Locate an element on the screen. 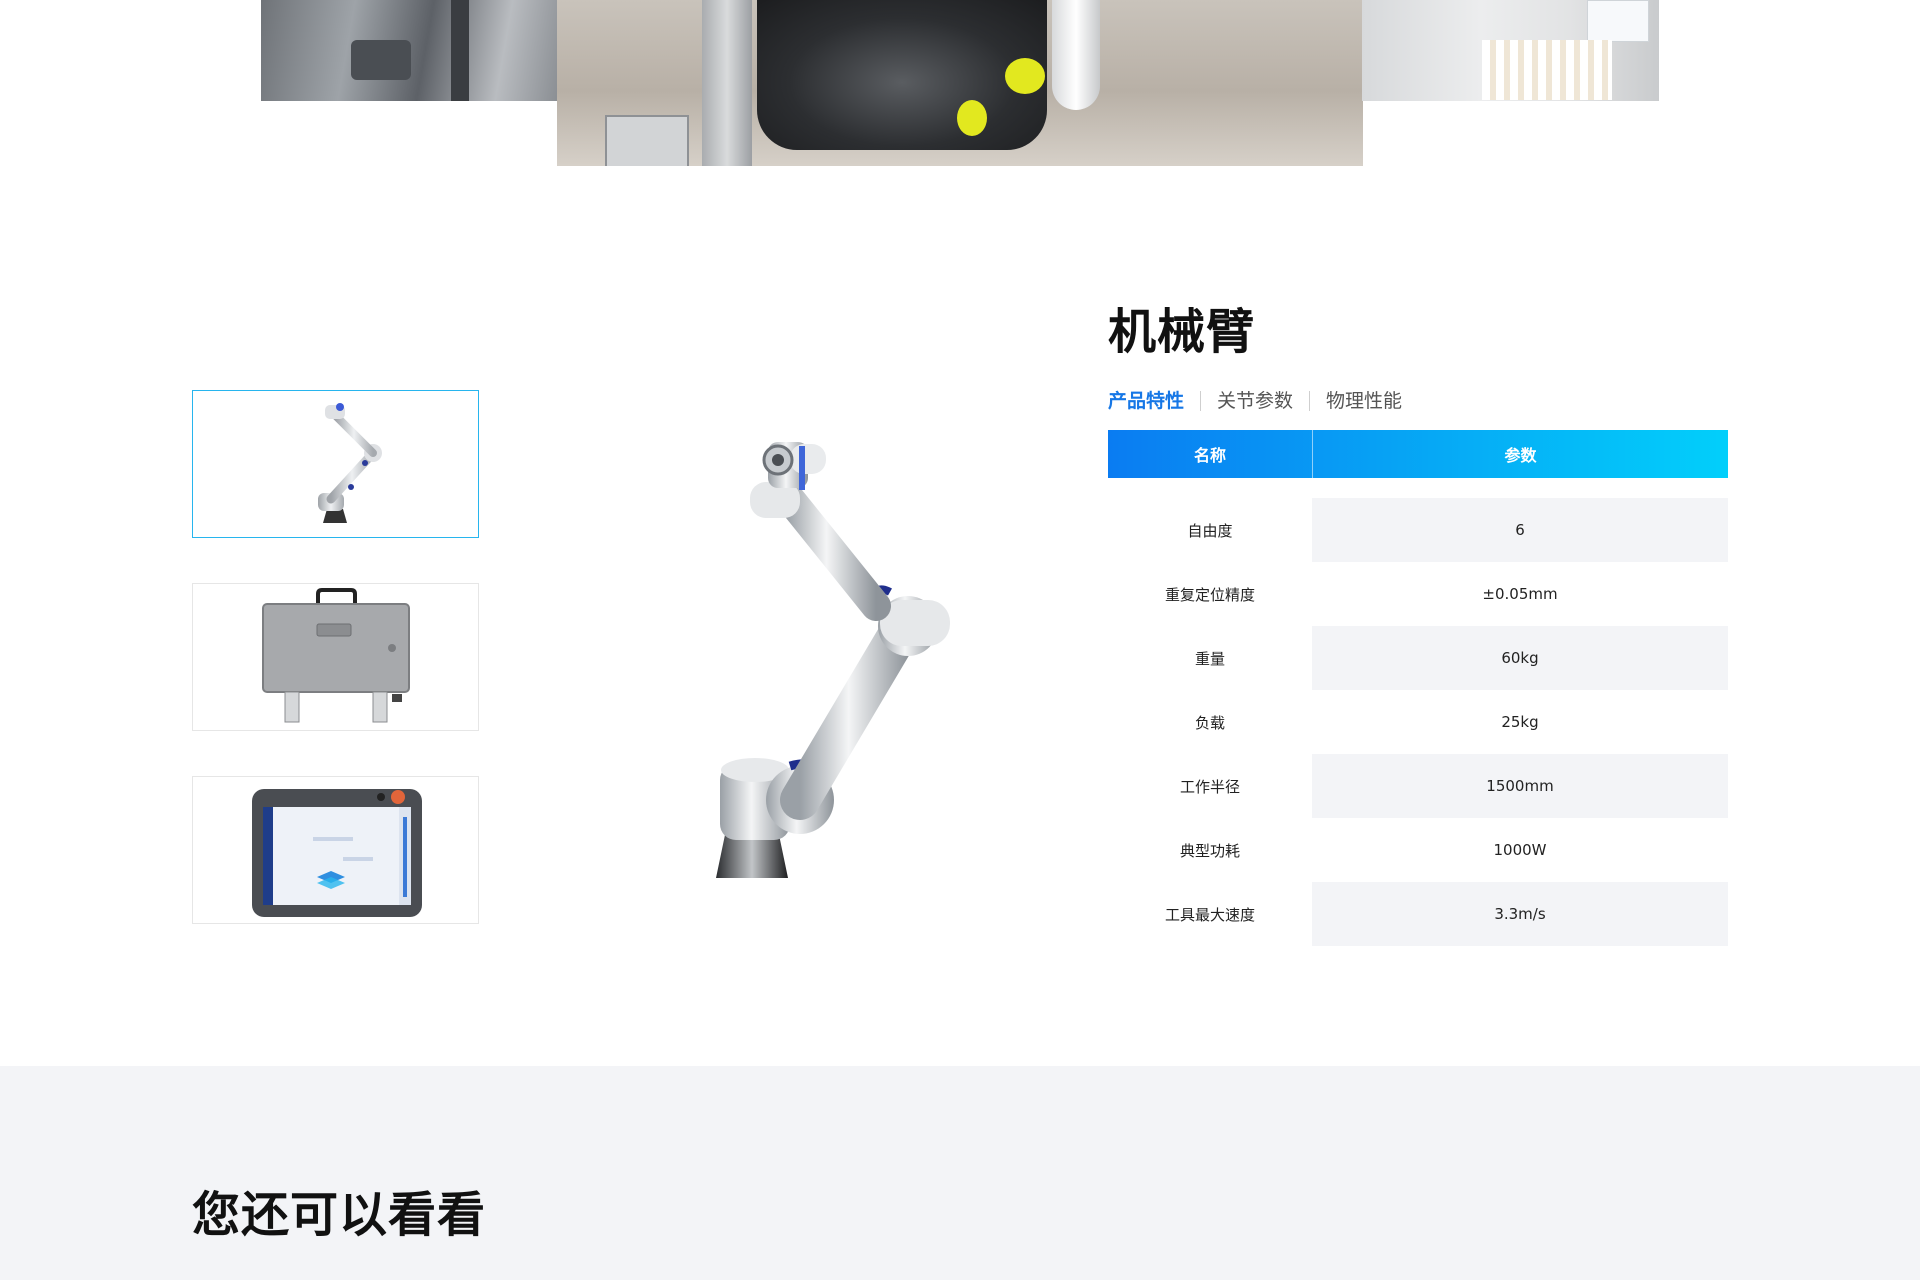 This screenshot has height=1280, width=1920. bin-graphic is located at coordinates (647, 140).